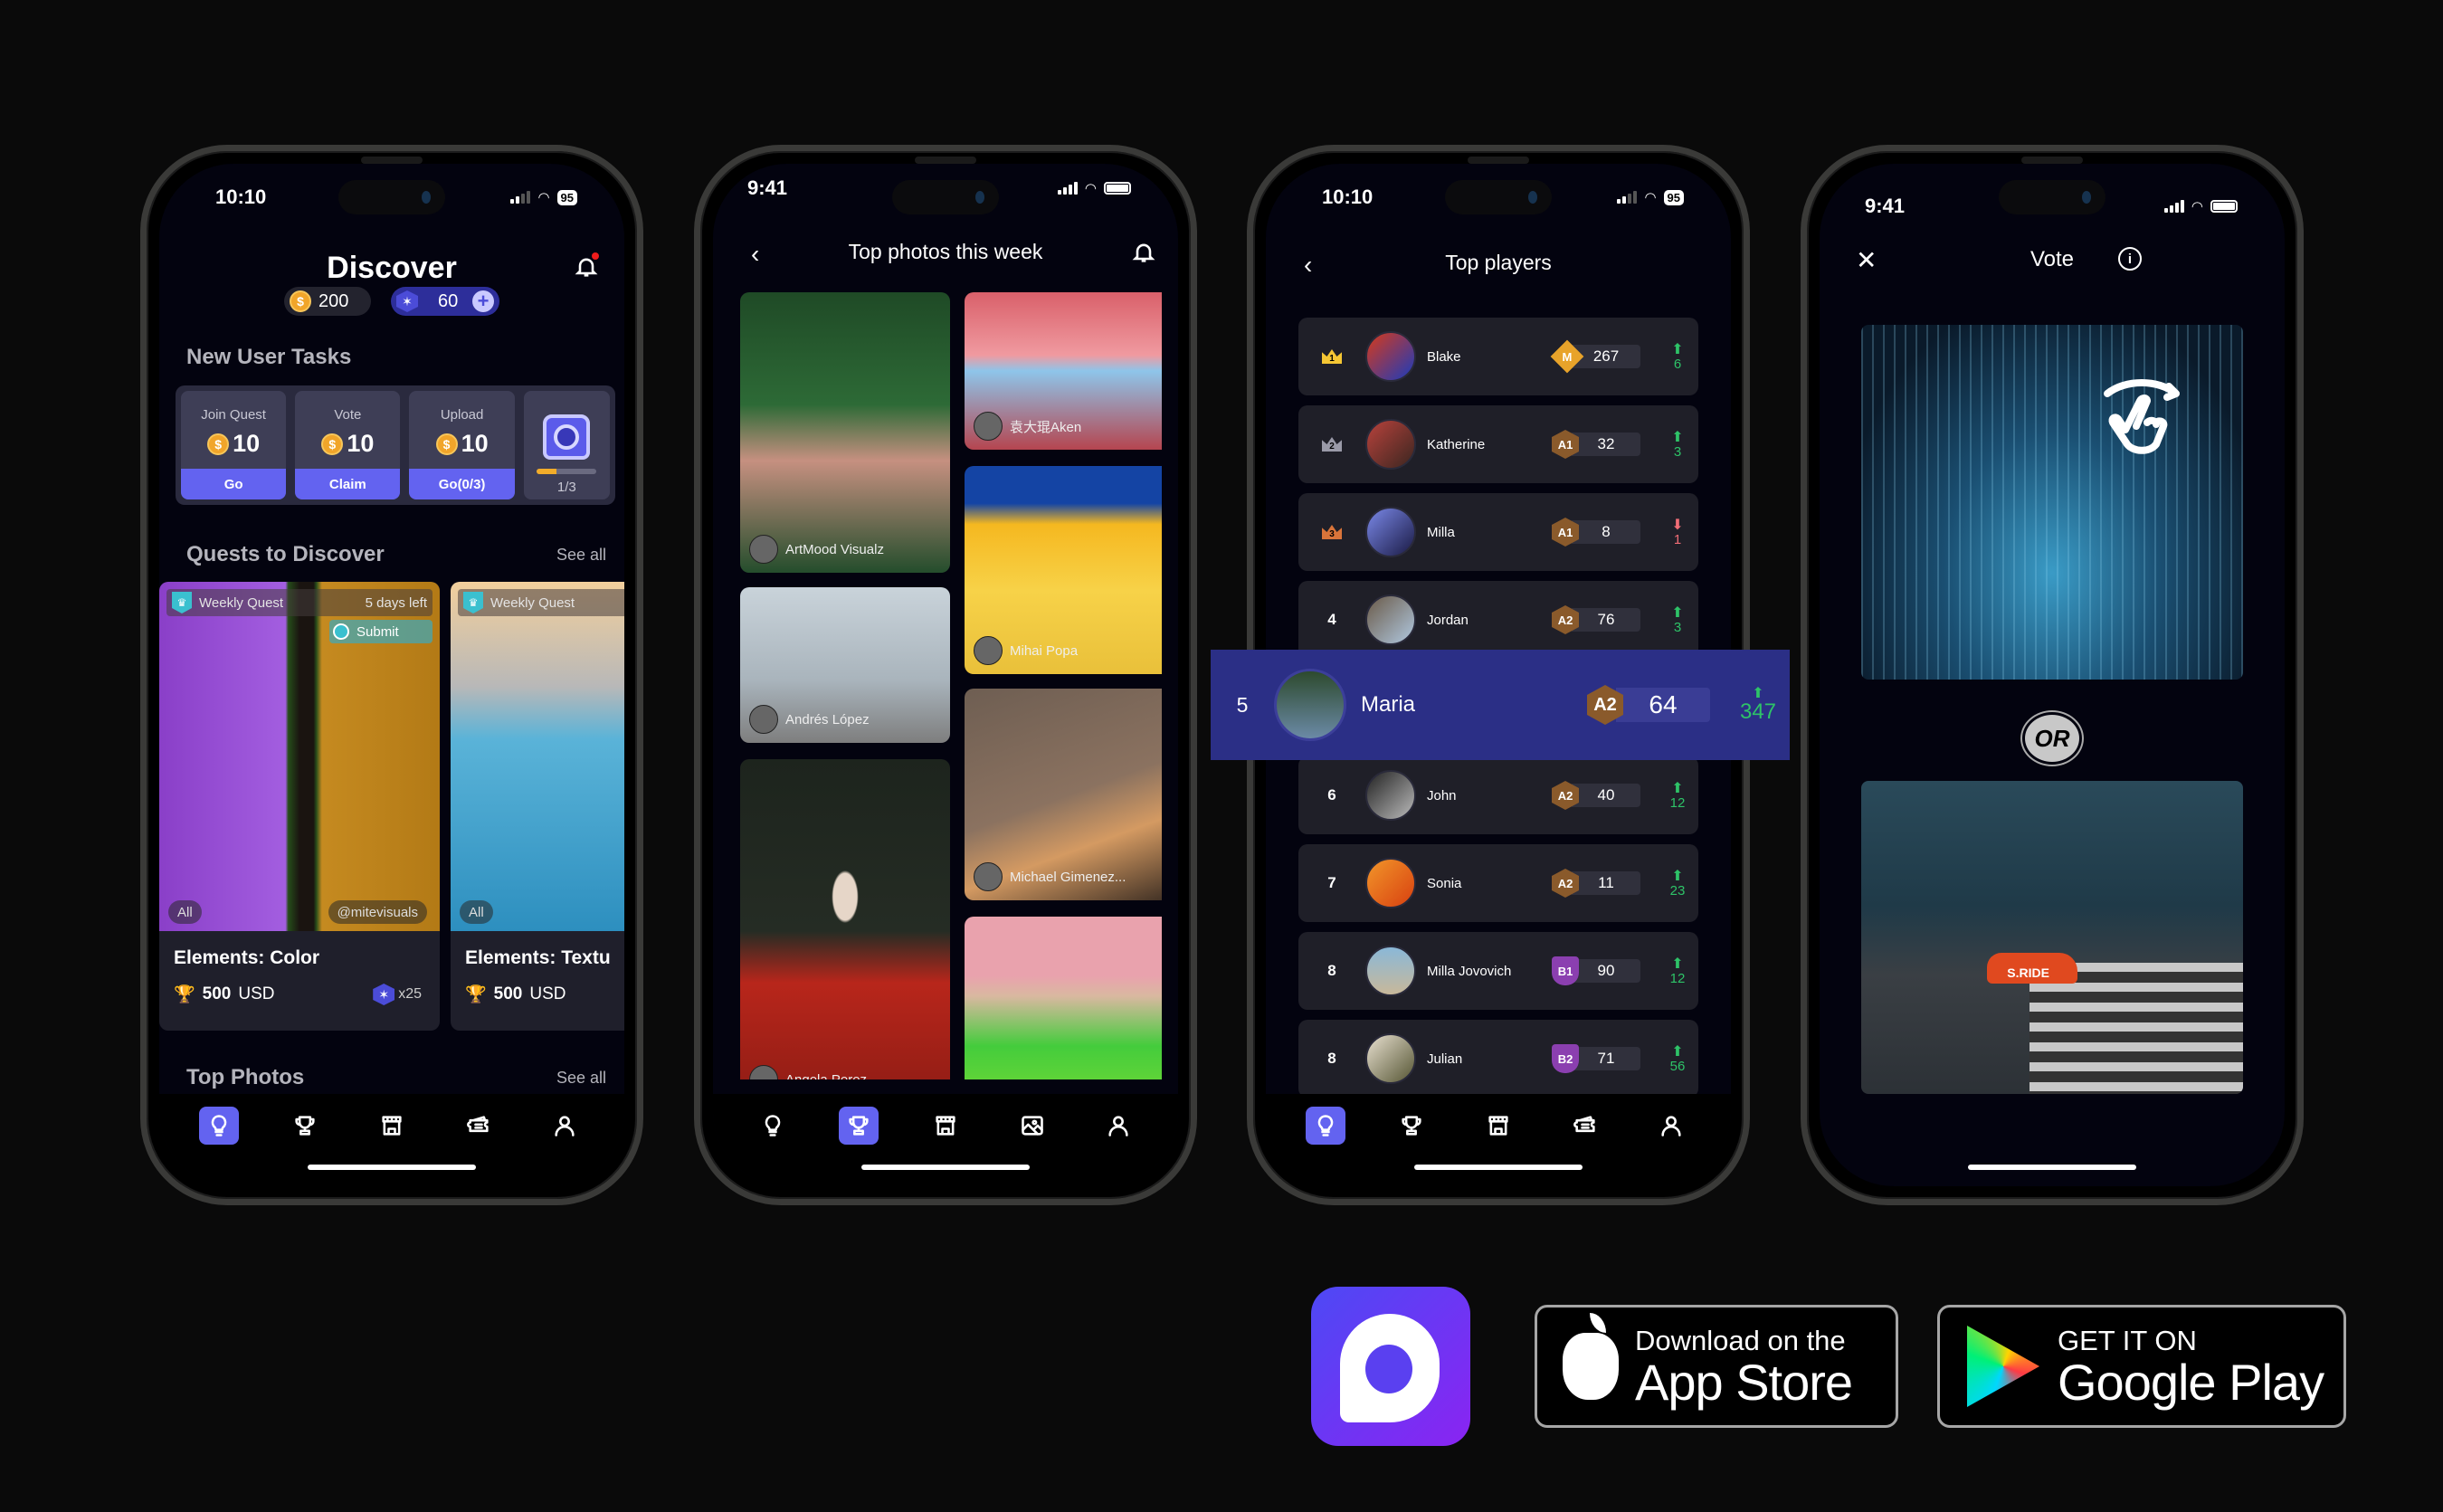 This screenshot has width=2443, height=1512. What do you see at coordinates (845, 665) in the screenshot?
I see `photo-card: Andrés López` at bounding box center [845, 665].